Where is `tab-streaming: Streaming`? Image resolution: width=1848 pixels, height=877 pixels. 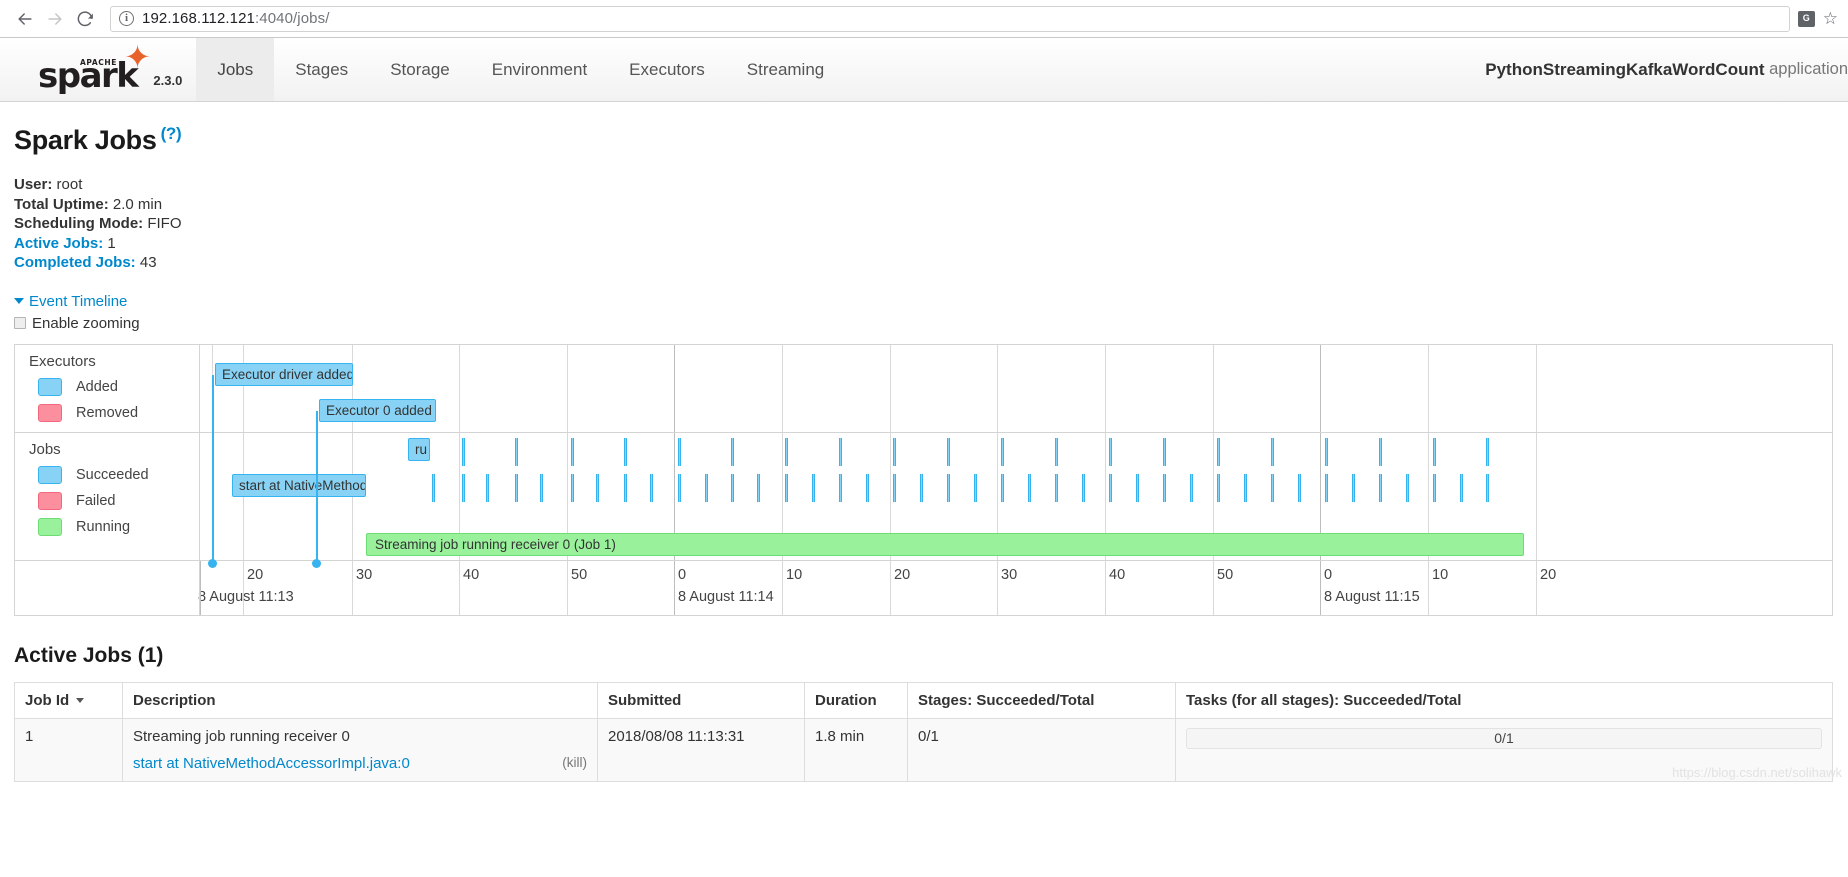
tab-streaming: Streaming is located at coordinates (785, 69).